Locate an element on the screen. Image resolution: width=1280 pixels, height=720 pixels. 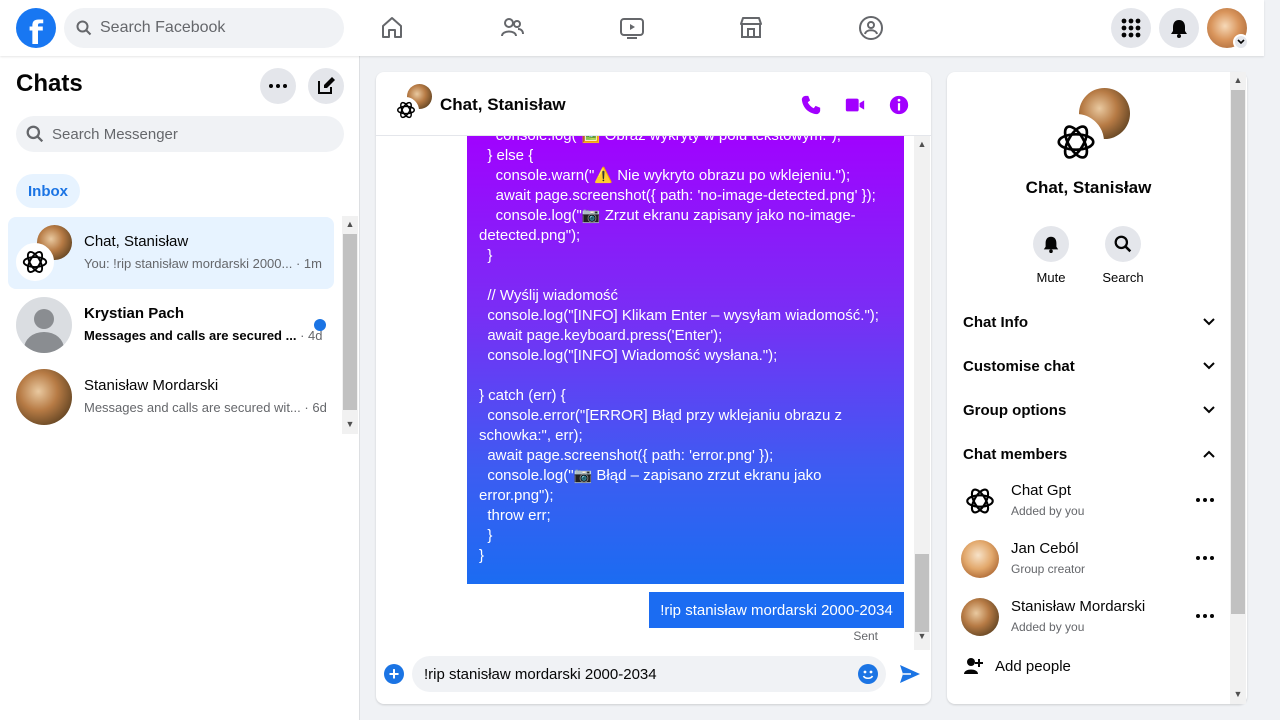
new-message-icon is located at coordinates (326, 86).